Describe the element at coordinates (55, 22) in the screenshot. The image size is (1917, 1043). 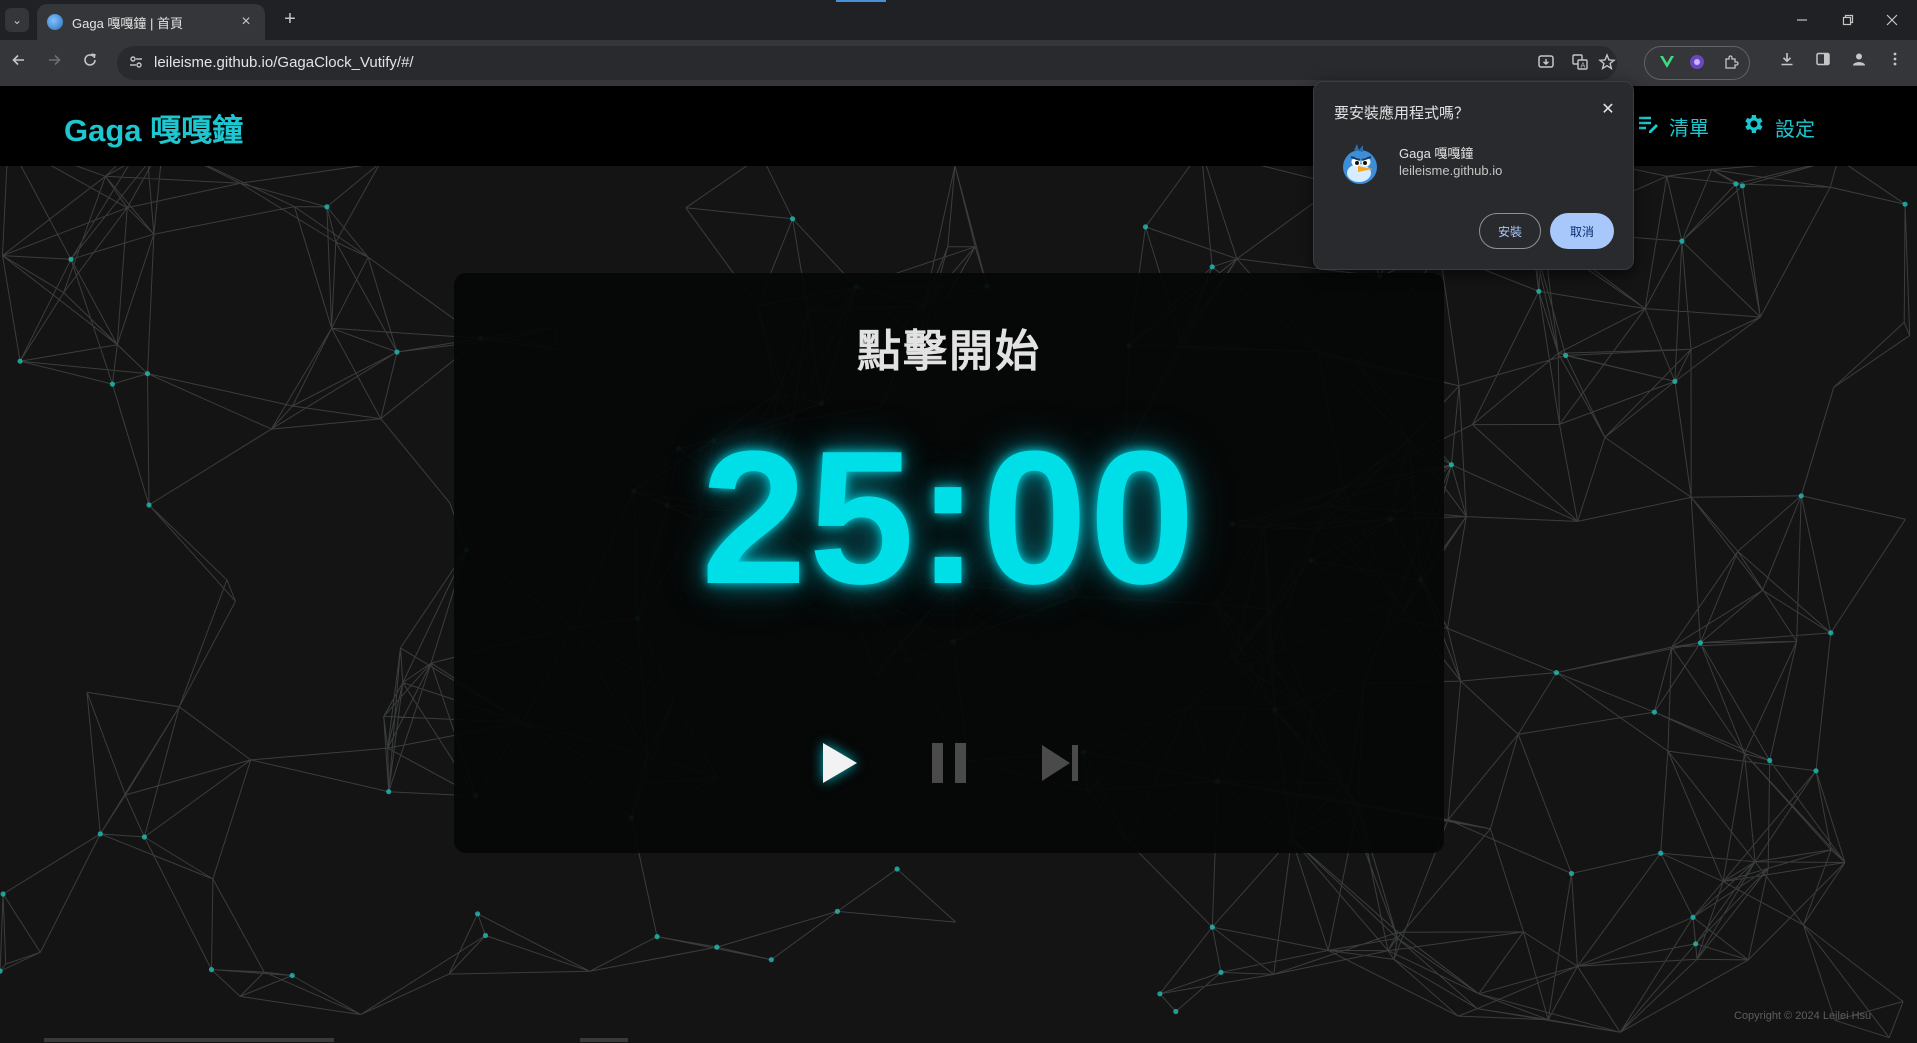
I see `favicon-icon` at that location.